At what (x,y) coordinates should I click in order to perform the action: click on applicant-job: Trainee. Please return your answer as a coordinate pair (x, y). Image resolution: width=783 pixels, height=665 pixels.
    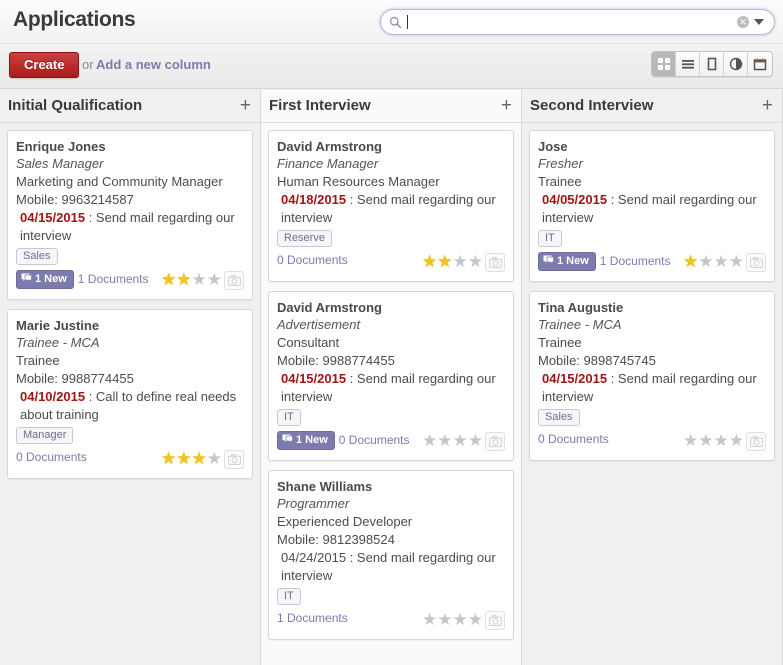
    Looking at the image, I should click on (560, 342).